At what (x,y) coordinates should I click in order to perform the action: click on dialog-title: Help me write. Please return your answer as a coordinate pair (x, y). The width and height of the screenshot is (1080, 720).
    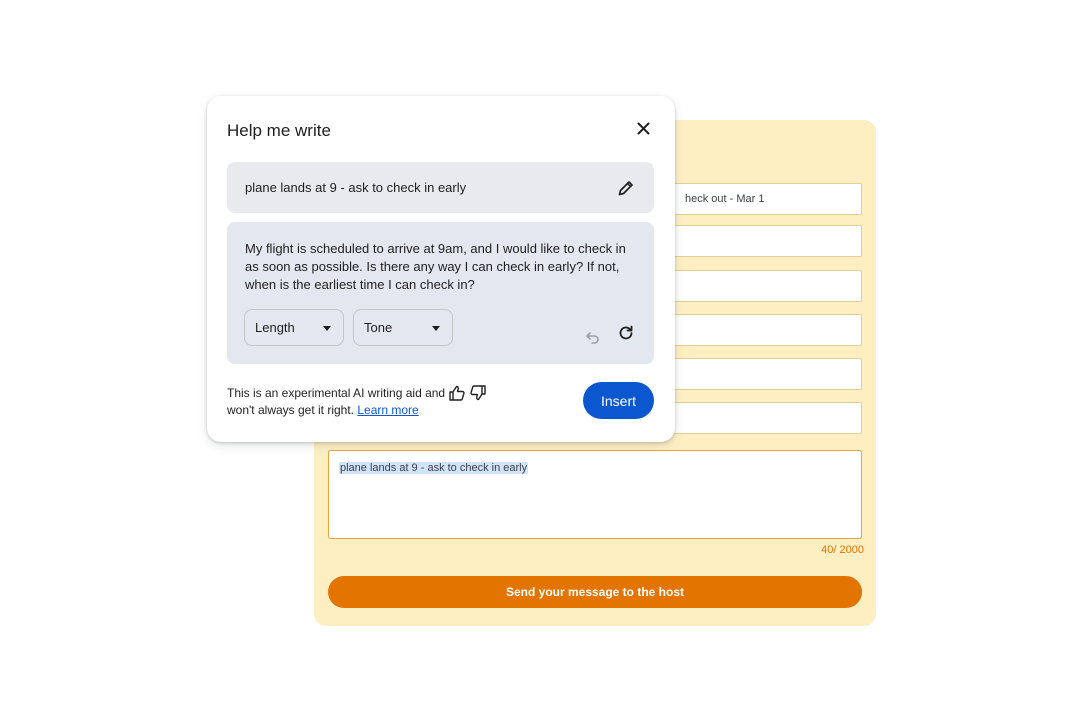
    Looking at the image, I should click on (279, 130).